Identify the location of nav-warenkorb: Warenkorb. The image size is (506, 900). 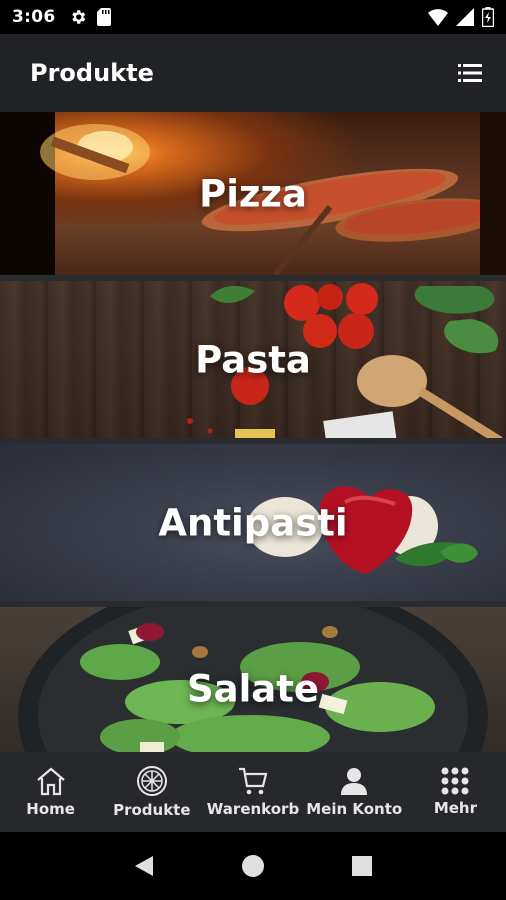
(252, 792).